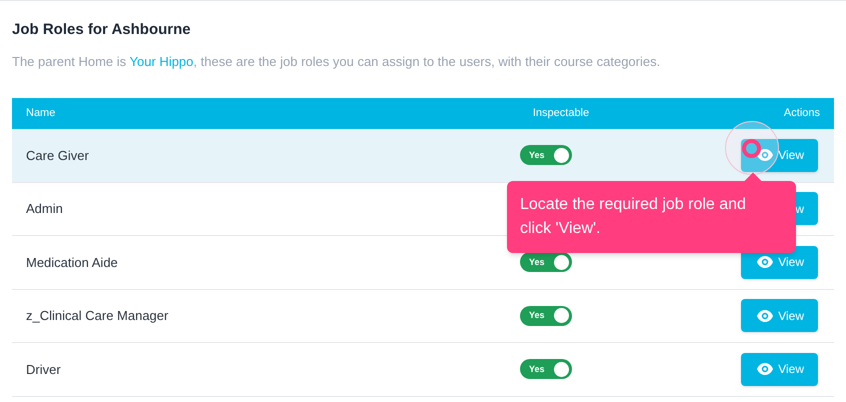  Describe the element at coordinates (58, 155) in the screenshot. I see `role-name: Care Giver` at that location.